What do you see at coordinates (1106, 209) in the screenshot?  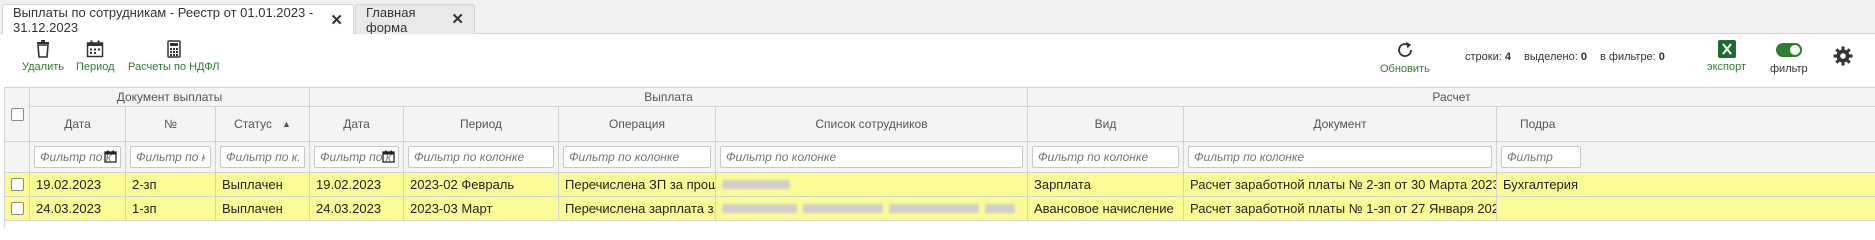 I see `table-cell: Авансовое начисление` at bounding box center [1106, 209].